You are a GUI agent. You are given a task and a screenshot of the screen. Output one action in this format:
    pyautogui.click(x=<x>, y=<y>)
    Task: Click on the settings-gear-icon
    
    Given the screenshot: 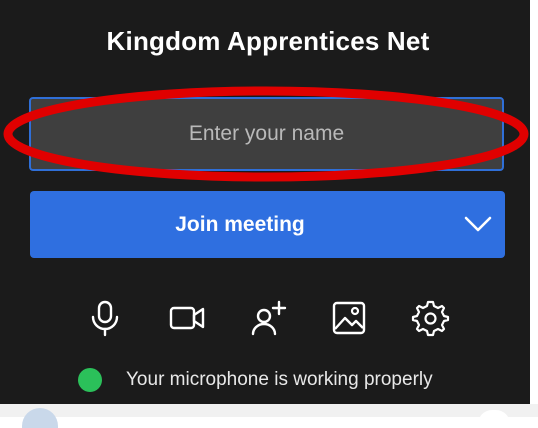 What is the action you would take?
    pyautogui.click(x=430, y=318)
    